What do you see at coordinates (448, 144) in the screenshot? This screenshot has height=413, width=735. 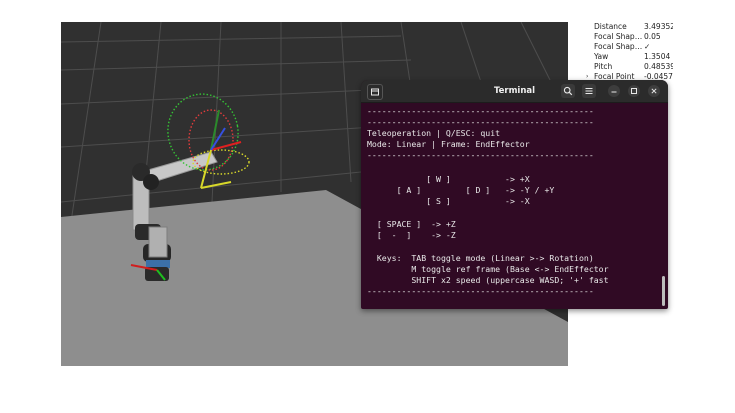 I see `mode-status-line: Mode: Linear | Frame: EndEffector` at bounding box center [448, 144].